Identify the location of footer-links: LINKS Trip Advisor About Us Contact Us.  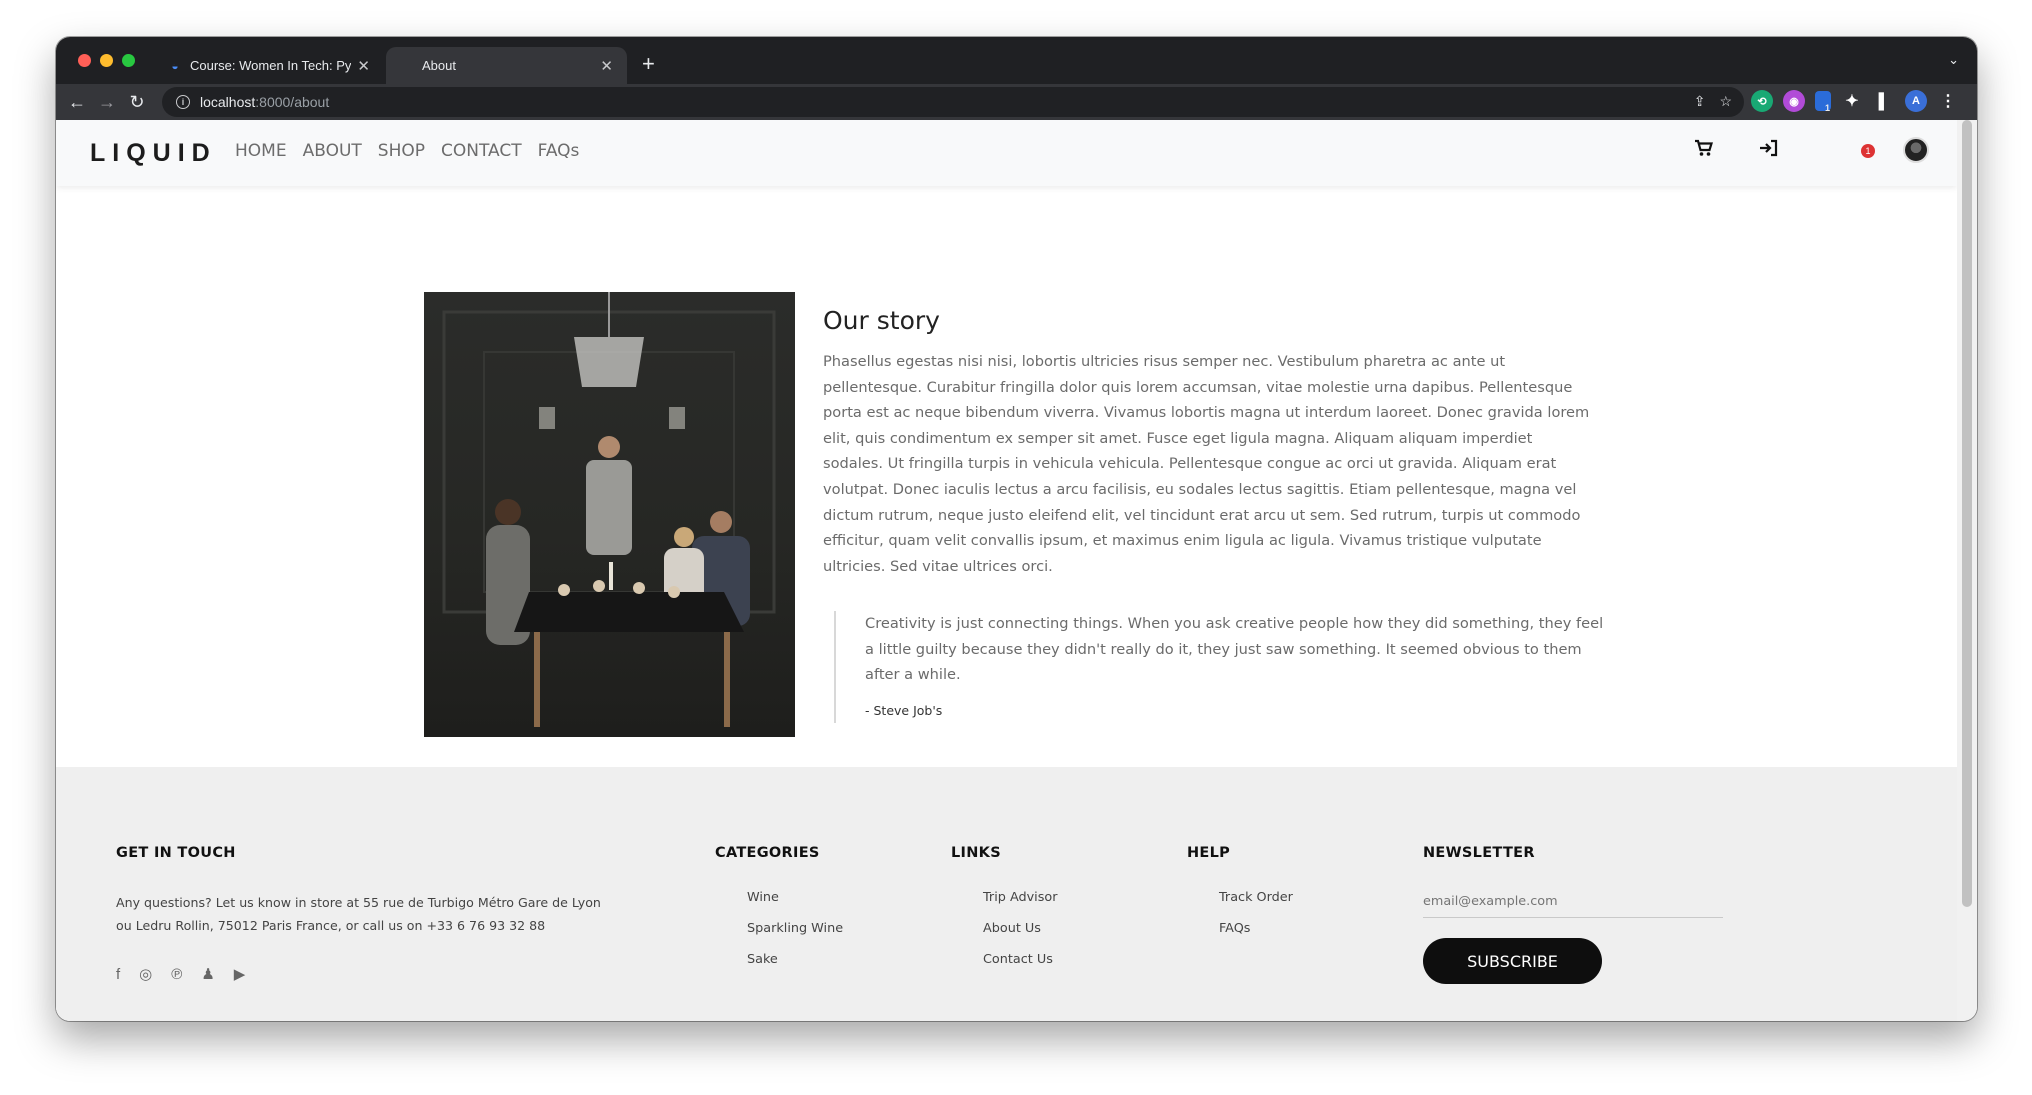
(1004, 914).